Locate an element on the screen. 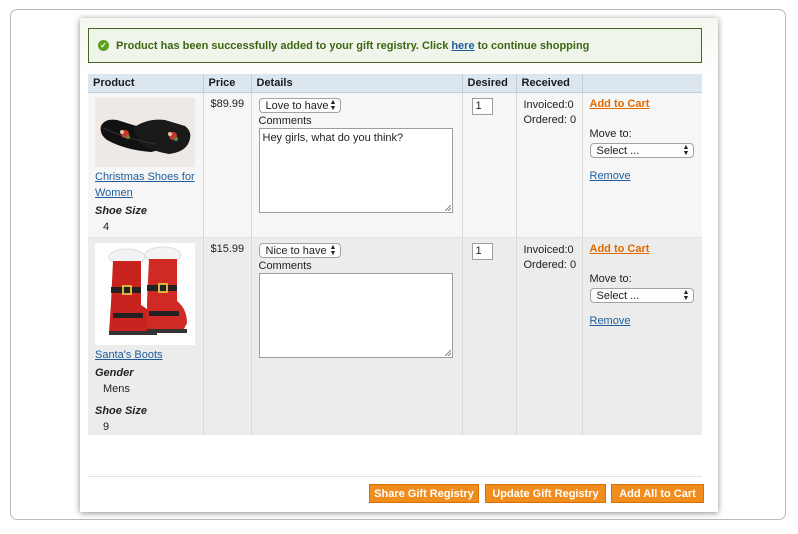 The image size is (798, 534). option-value: 9 is located at coordinates (106, 427).